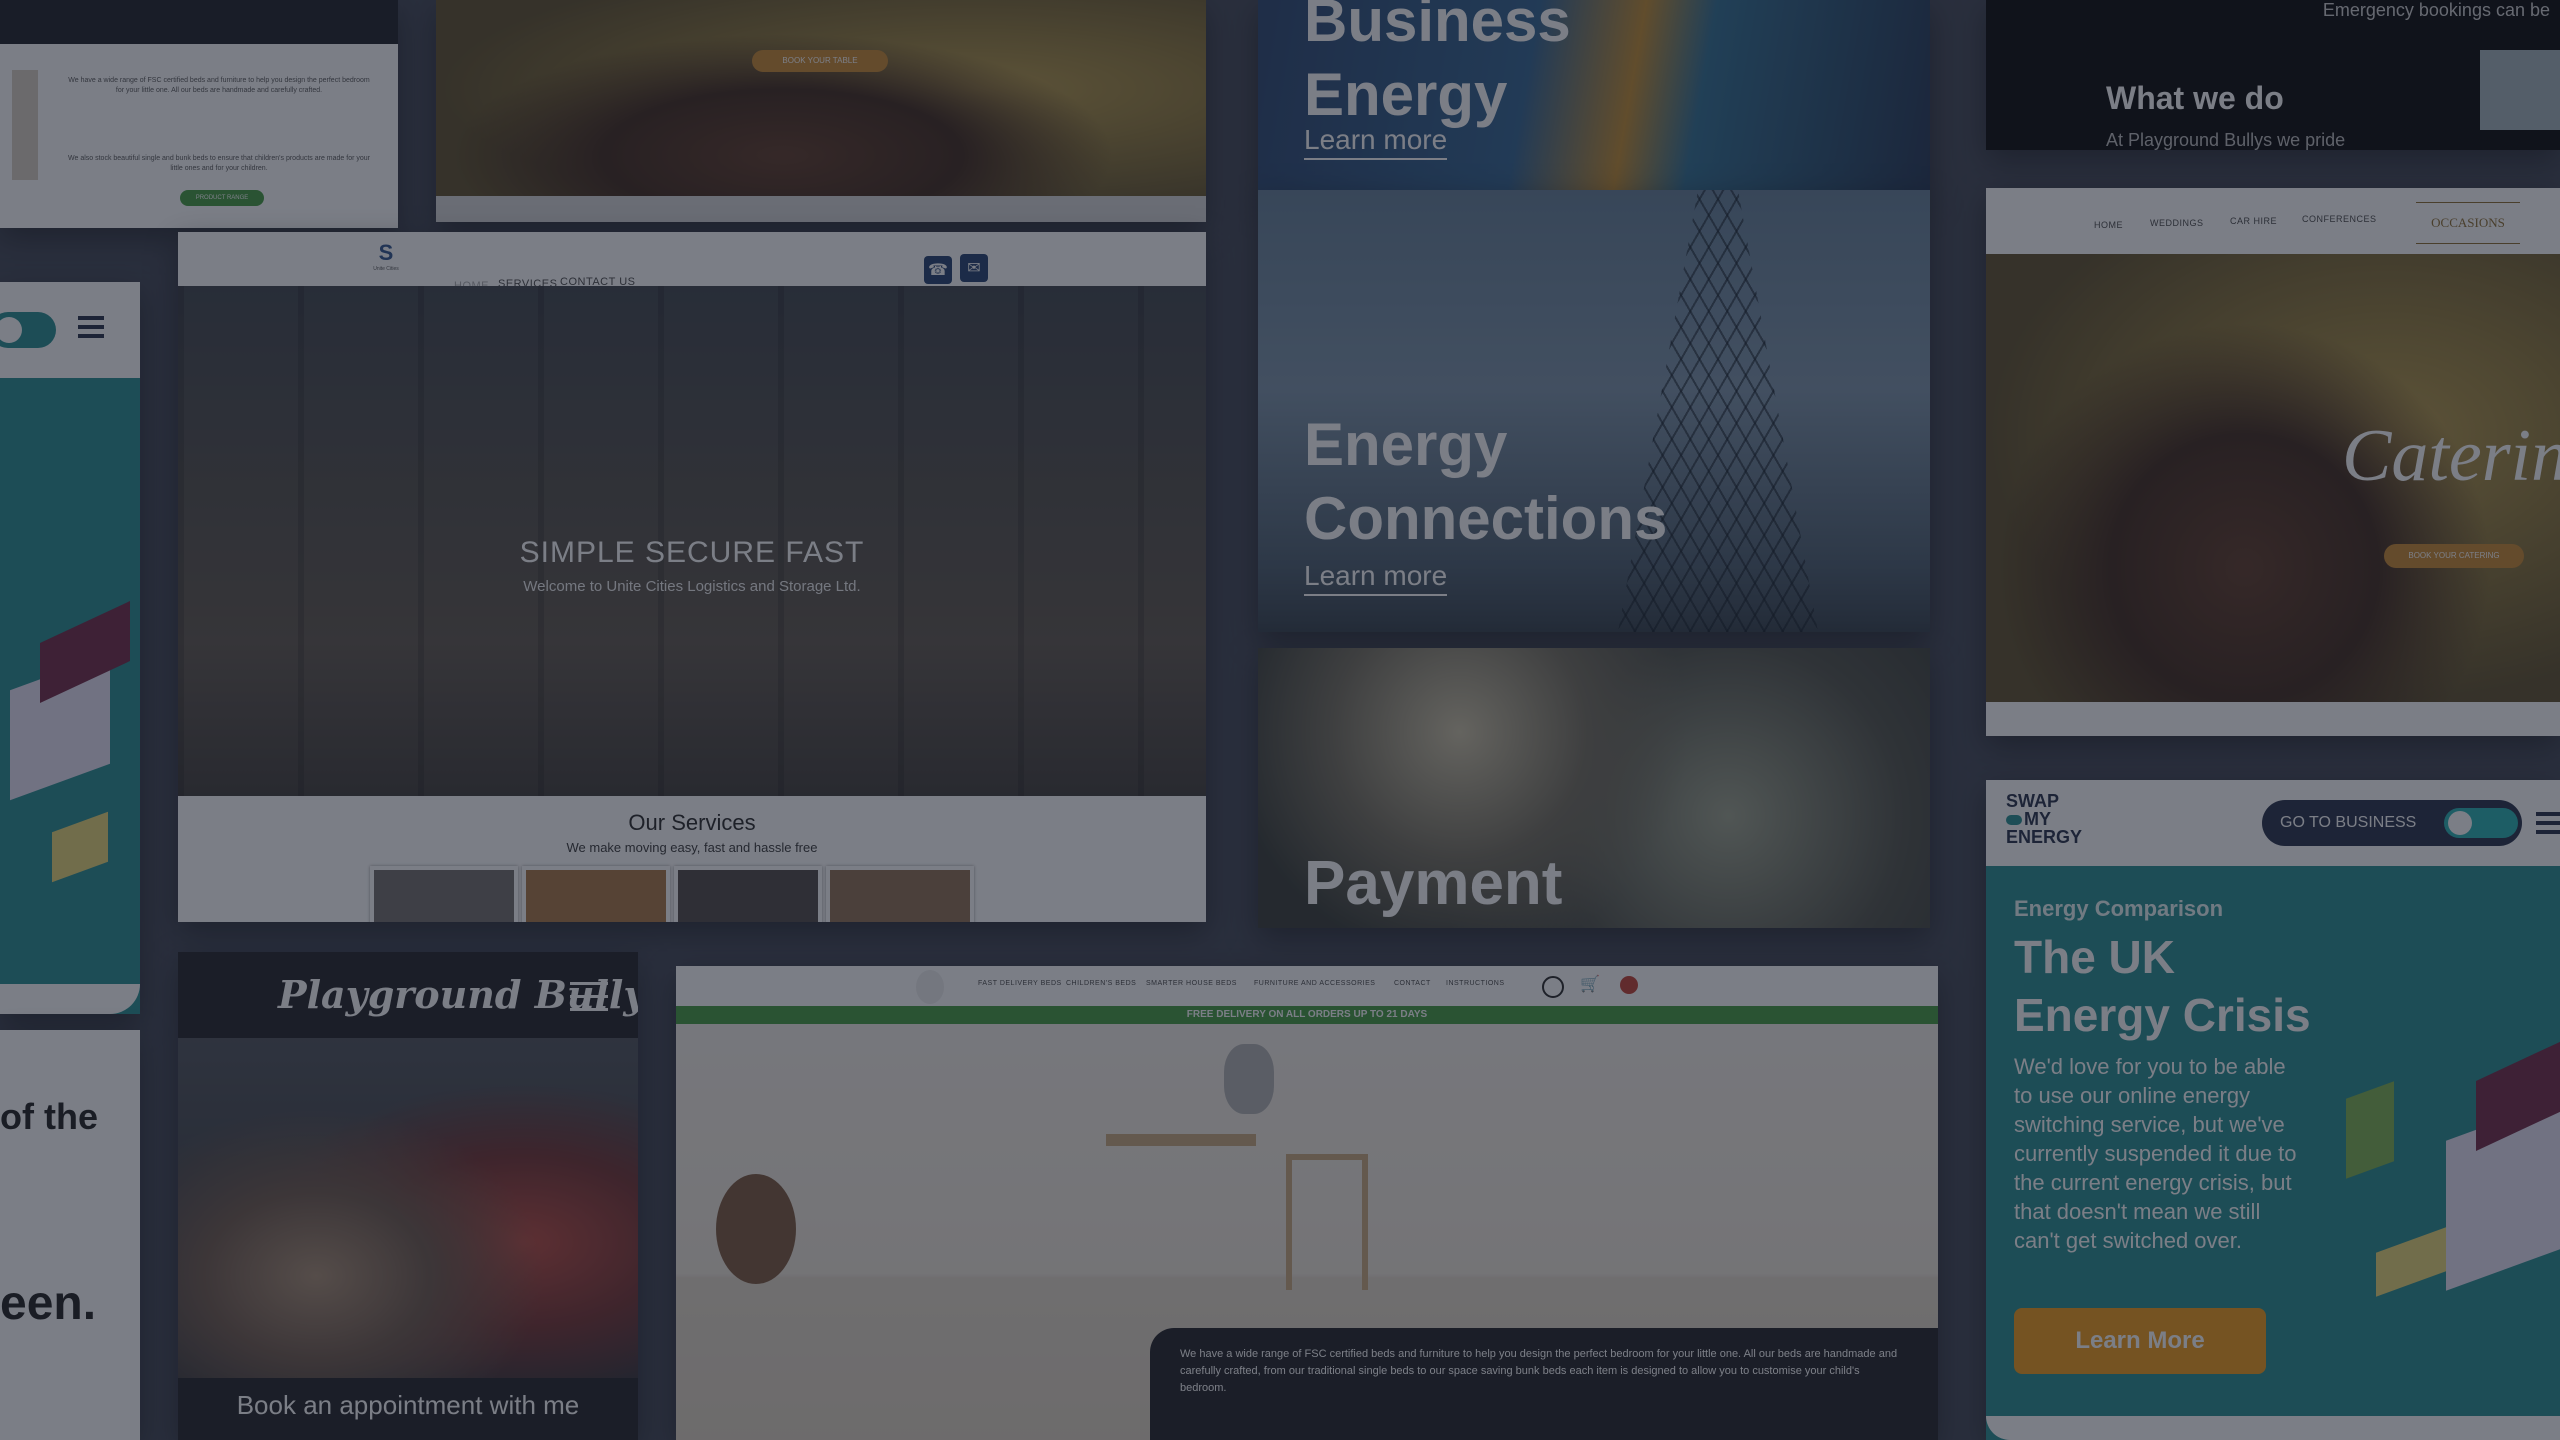  I want to click on energy-connections-learn-more: Learn more, so click(1376, 578).